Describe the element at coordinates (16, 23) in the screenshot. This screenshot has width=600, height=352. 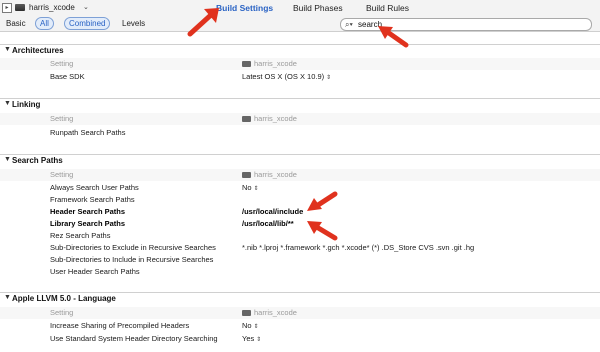
I see `filter-basic: Basic` at that location.